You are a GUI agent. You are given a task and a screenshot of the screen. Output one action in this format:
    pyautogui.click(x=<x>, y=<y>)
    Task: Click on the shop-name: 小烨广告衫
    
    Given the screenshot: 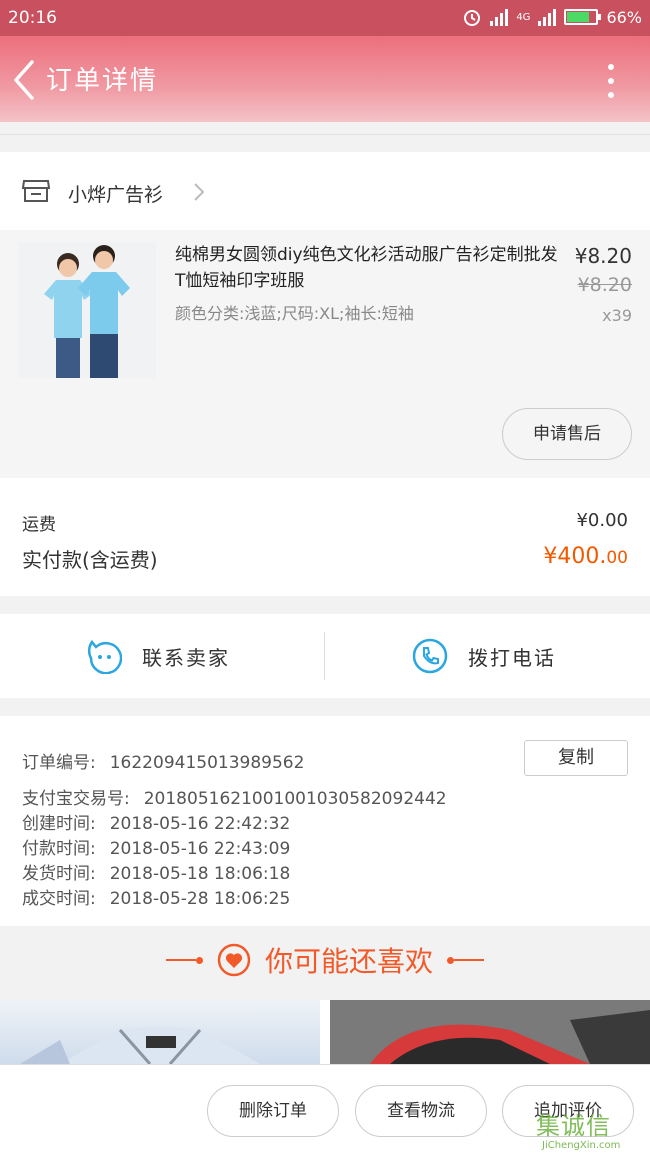 What is the action you would take?
    pyautogui.click(x=115, y=193)
    